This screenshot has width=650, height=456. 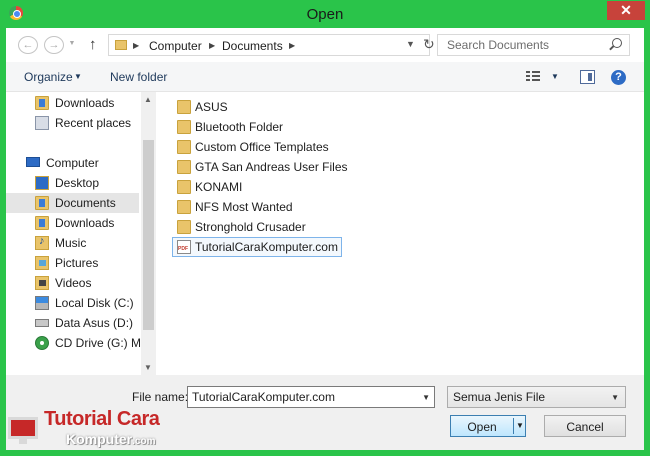 What do you see at coordinates (263, 397) in the screenshot?
I see `file-name-value: TutorialCaraKomputer.com` at bounding box center [263, 397].